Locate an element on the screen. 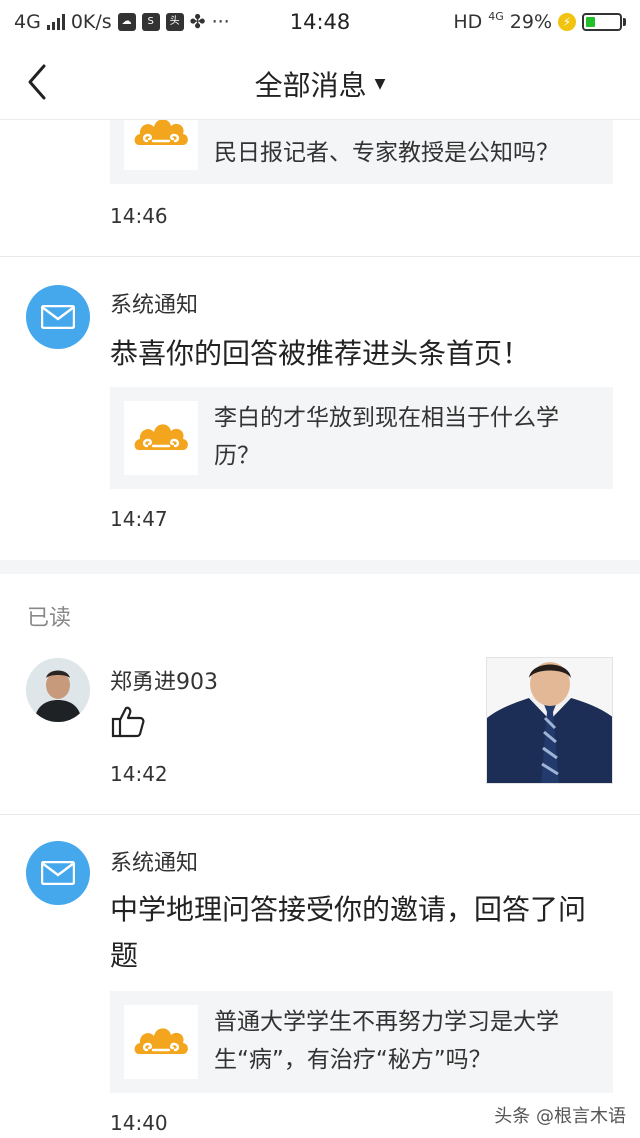 Image resolution: width=640 pixels, height=1138 pixels. quoted-question: 李白的才华放到现在相当于什么学历？ is located at coordinates (361, 438).